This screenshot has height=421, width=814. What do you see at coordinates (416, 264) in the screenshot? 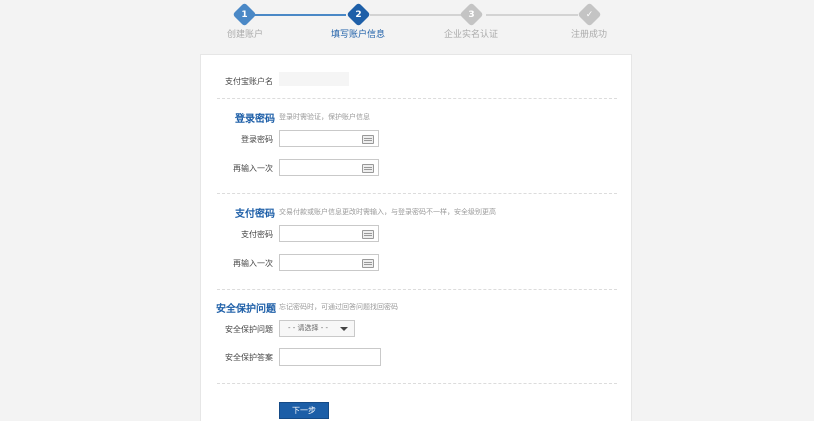
I see `pay-password-confirm-row: 再输入一次` at bounding box center [416, 264].